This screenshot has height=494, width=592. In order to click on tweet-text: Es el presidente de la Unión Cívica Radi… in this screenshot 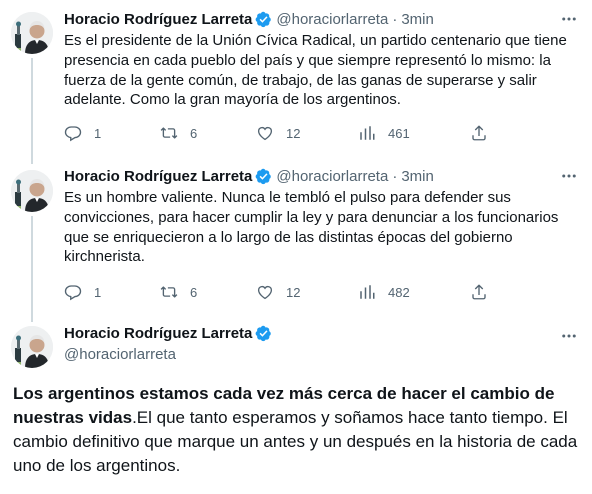, I will do `click(315, 70)`.